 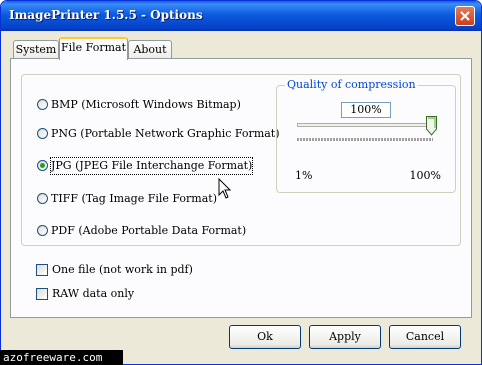 I want to click on apply-button: Apply, so click(x=345, y=337).